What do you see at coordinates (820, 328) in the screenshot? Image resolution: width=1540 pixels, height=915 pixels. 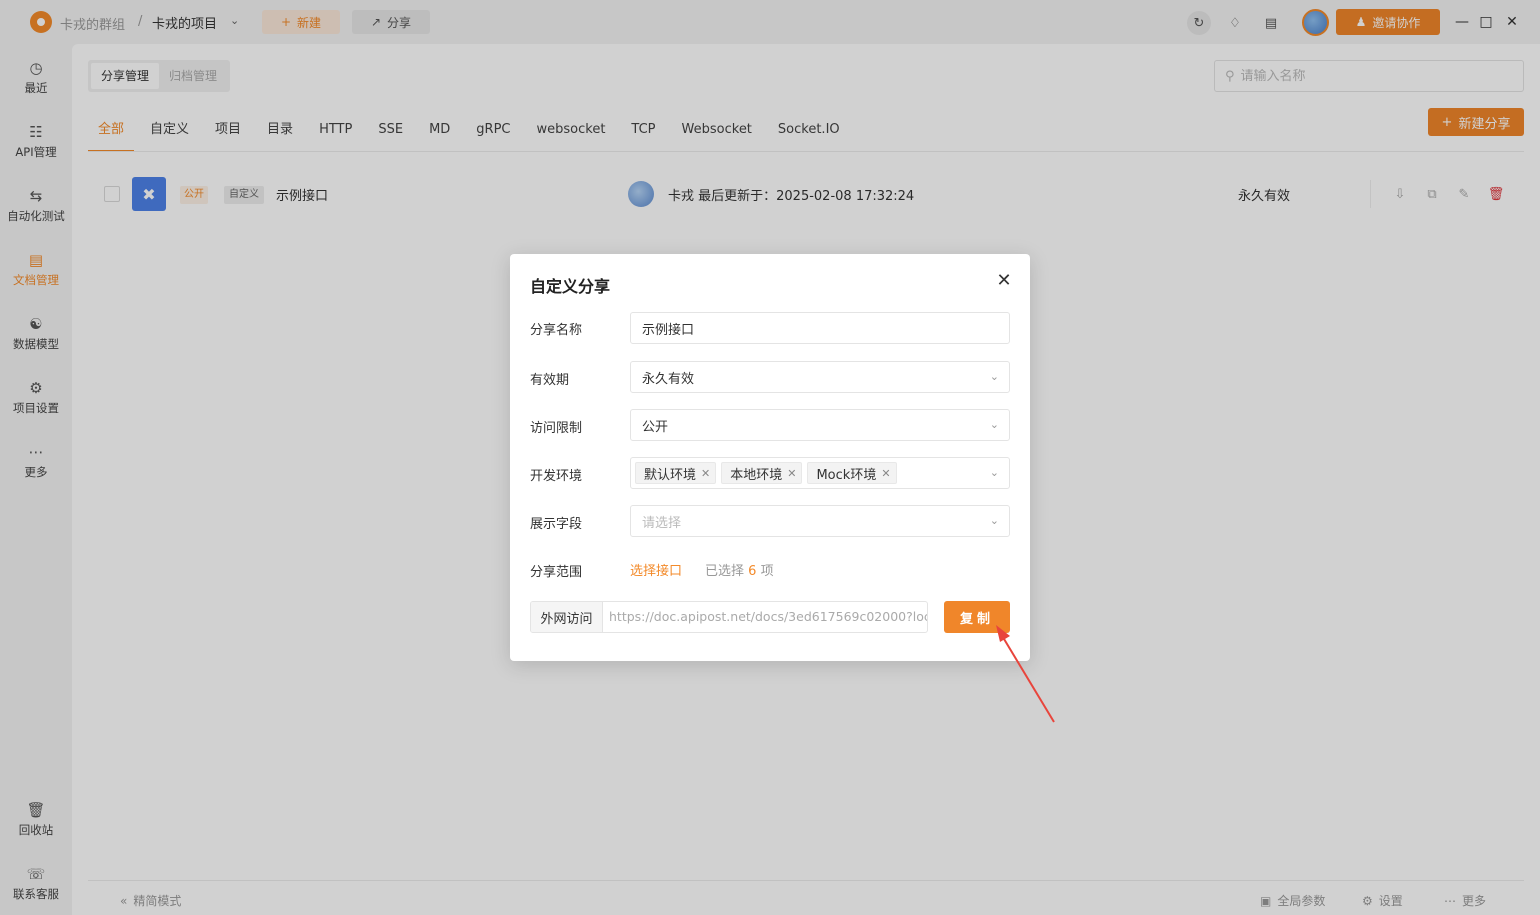 I see `share-name-field: 示例接口` at bounding box center [820, 328].